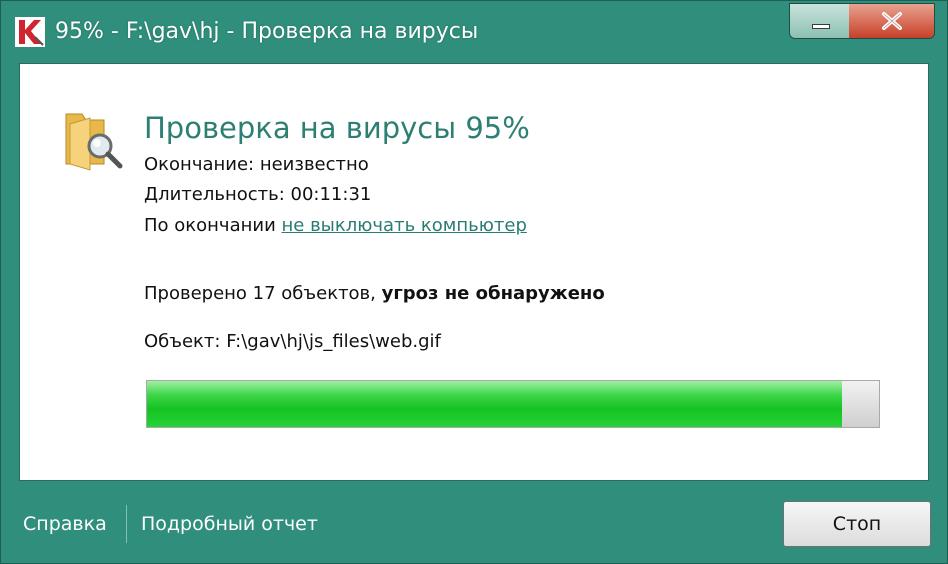 This screenshot has width=948, height=564. What do you see at coordinates (493, 293) in the screenshot?
I see `threats-status-text: угроз не обнаружено` at bounding box center [493, 293].